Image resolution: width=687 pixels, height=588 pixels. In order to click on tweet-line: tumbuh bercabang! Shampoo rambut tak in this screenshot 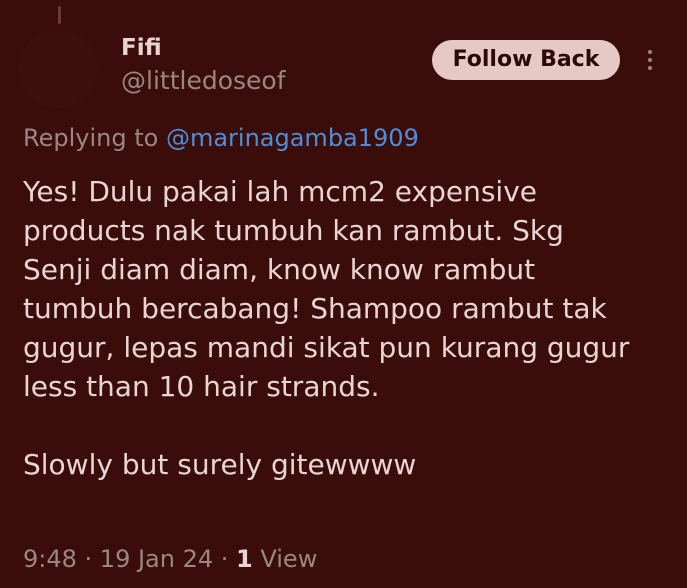, I will do `click(315, 308)`.